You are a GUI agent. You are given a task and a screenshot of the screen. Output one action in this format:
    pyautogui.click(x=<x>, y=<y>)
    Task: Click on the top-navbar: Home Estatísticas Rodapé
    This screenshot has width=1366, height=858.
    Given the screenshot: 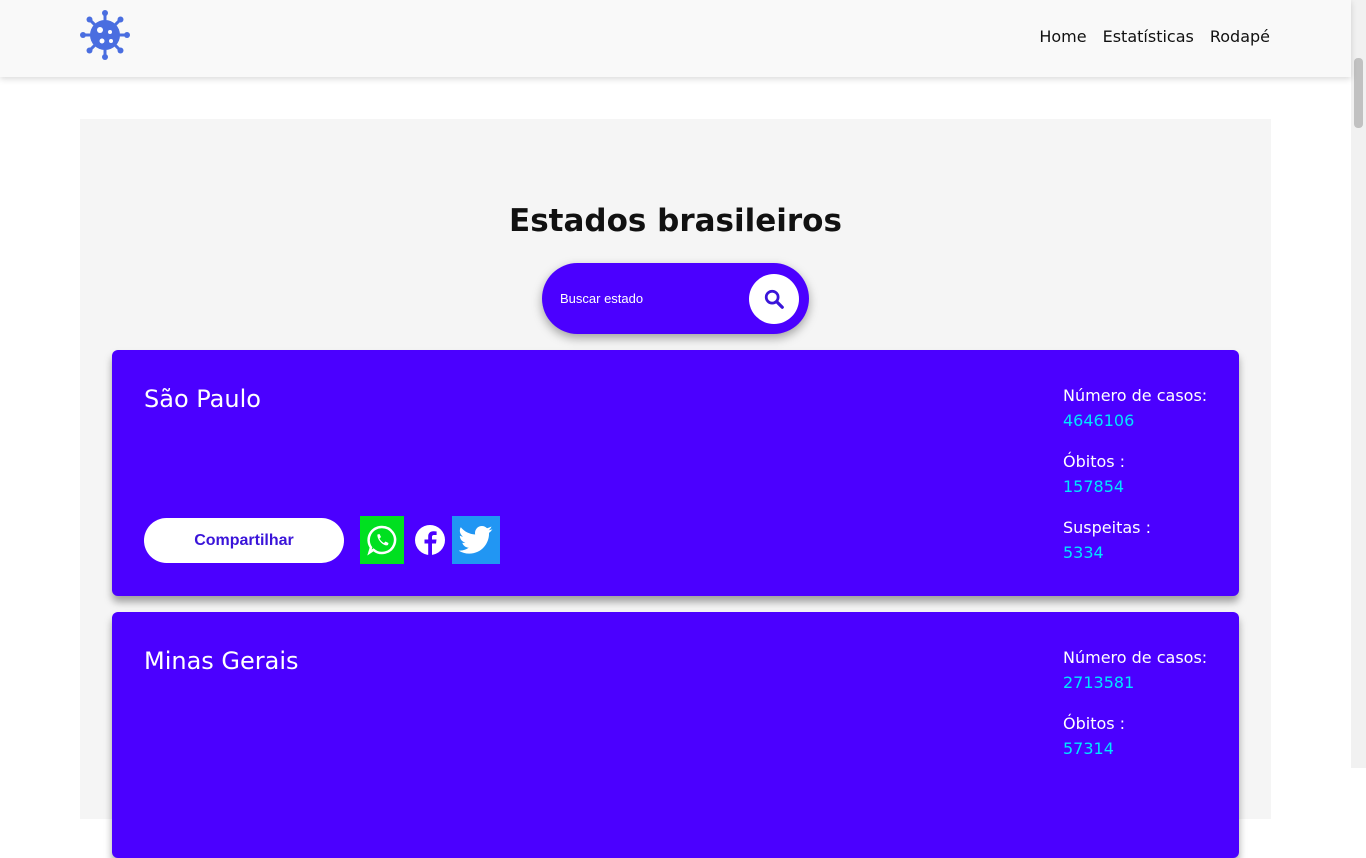 What is the action you would take?
    pyautogui.click(x=675, y=38)
    